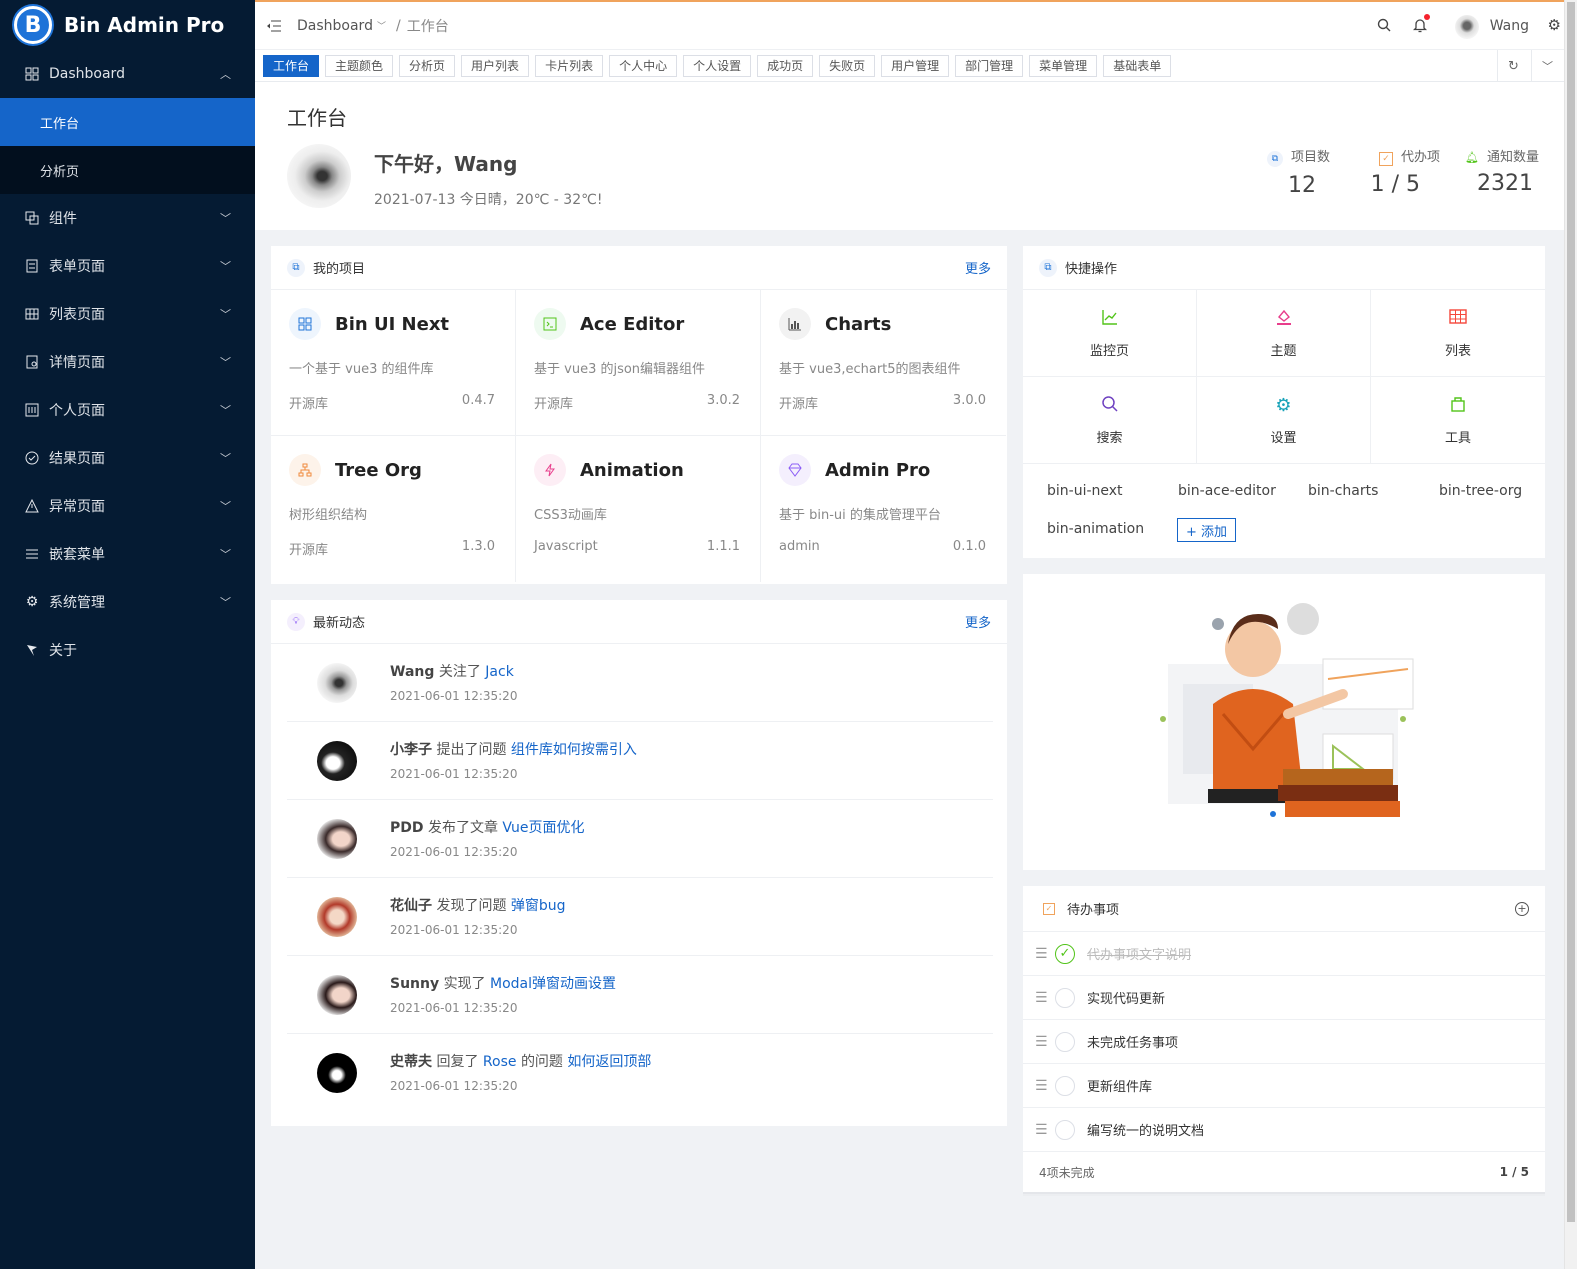 The image size is (1577, 1269). I want to click on sidebar-item-lists: 列表页面 ﹀, so click(127, 314).